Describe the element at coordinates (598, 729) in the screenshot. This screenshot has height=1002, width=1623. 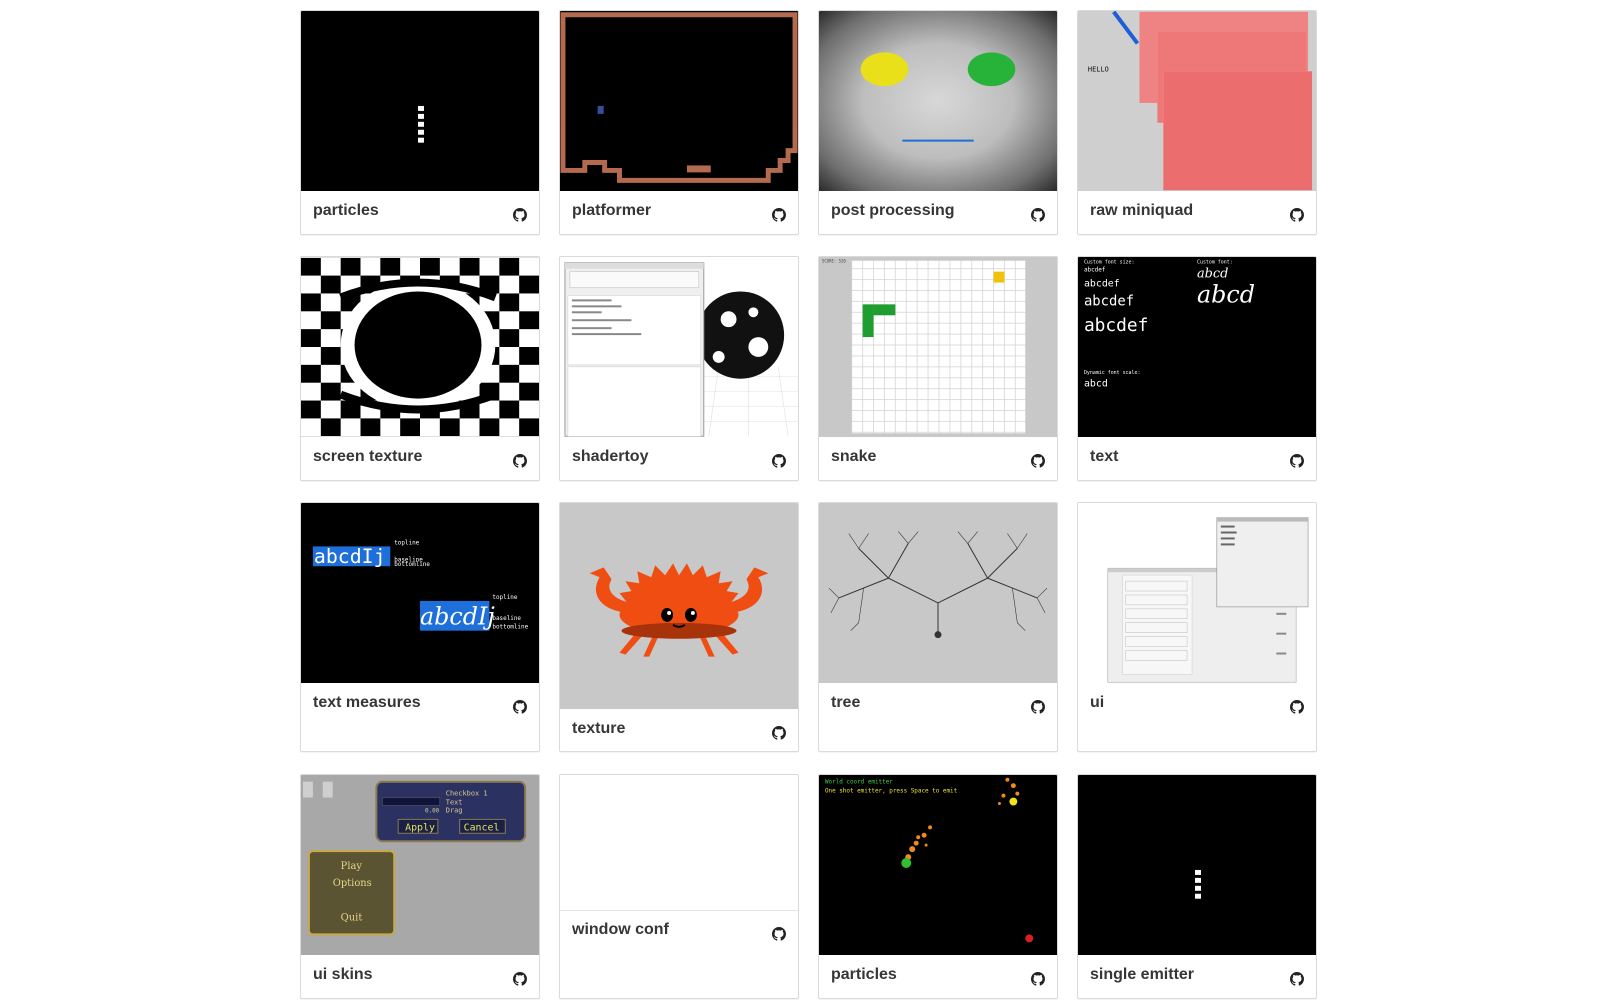
I see `example-label: texture` at that location.